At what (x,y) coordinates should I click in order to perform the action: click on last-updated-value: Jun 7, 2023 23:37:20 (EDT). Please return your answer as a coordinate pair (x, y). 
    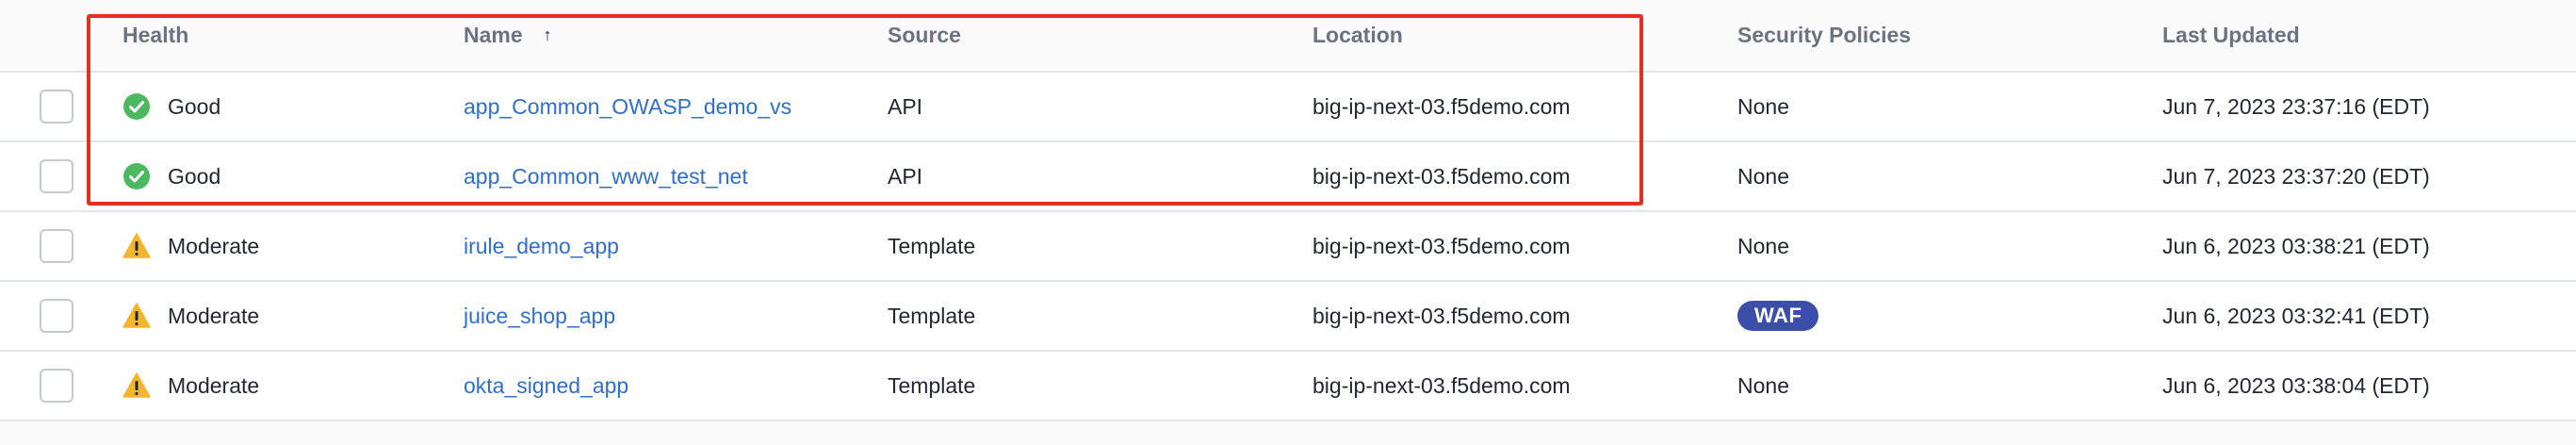
    Looking at the image, I should click on (2296, 176).